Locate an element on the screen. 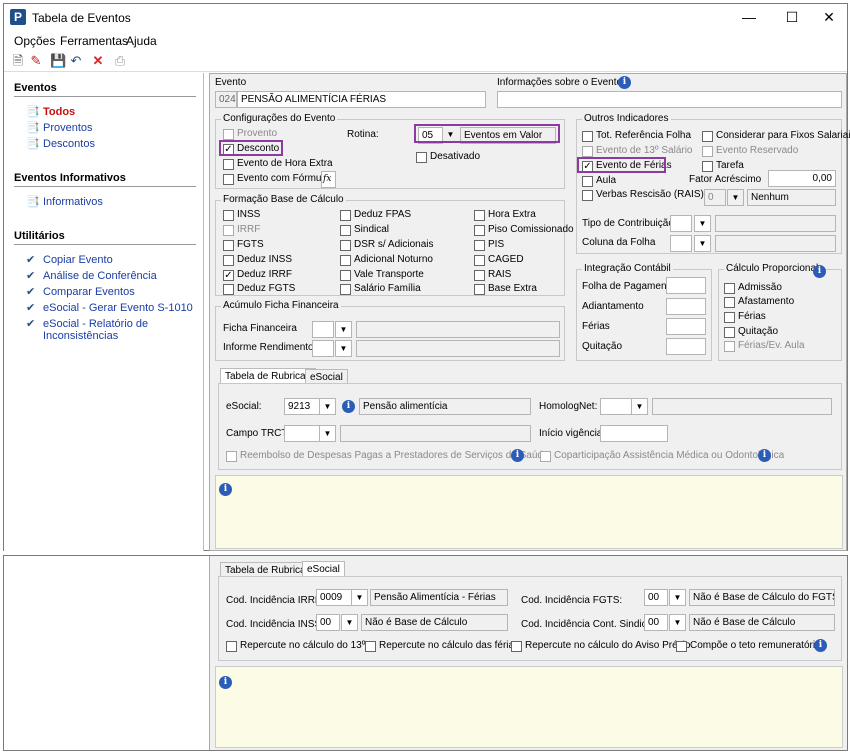  verbas-code: 0 is located at coordinates (715, 197).